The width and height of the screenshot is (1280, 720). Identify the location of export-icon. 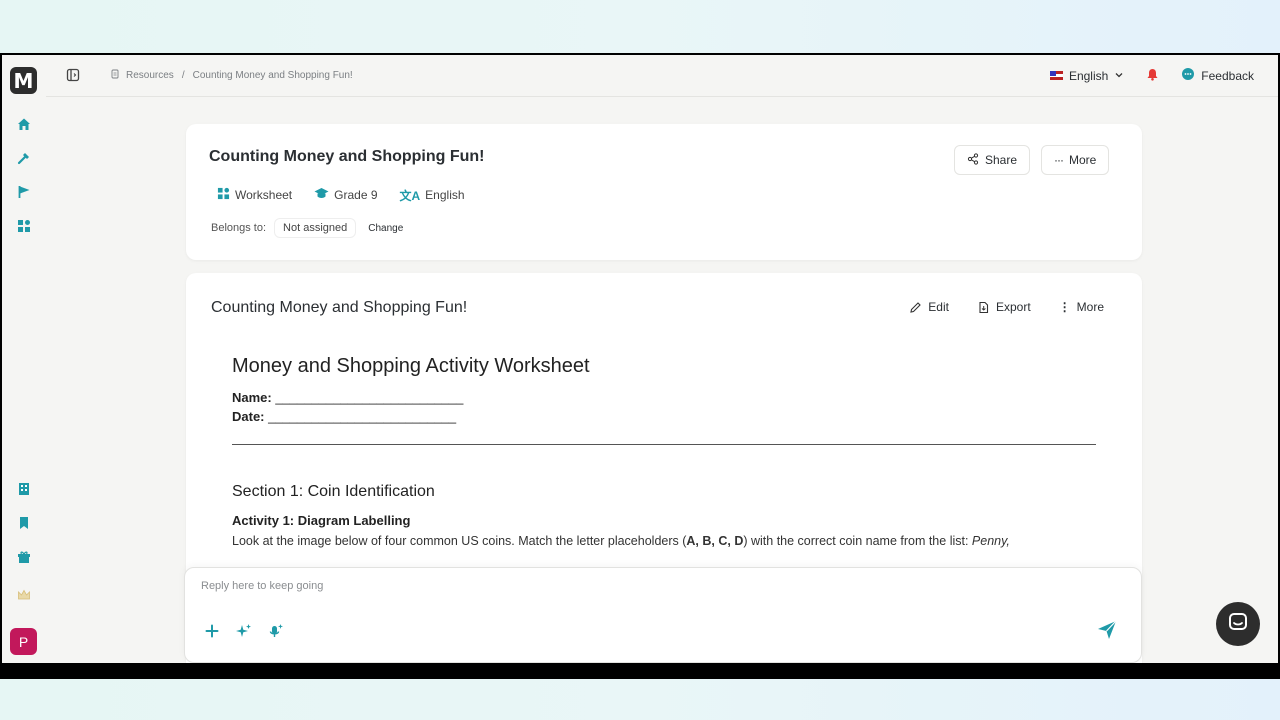
(984, 307).